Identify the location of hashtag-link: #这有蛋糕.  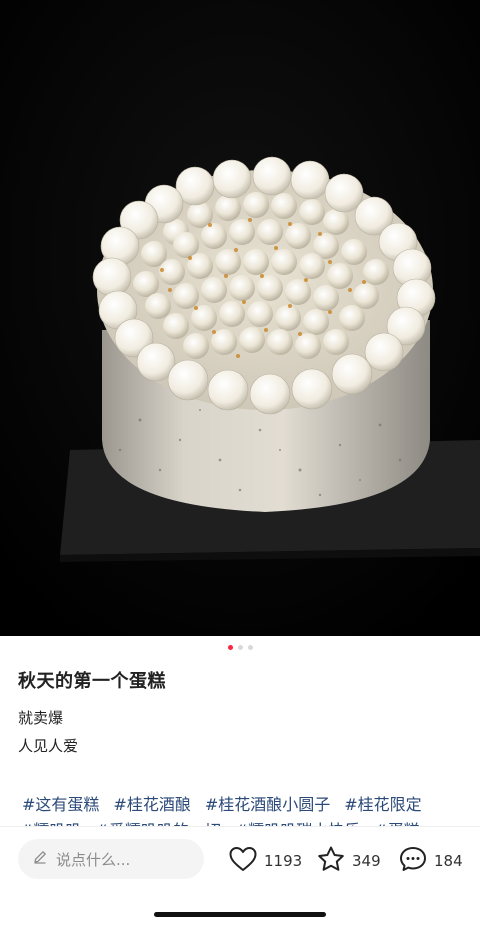
(60, 803).